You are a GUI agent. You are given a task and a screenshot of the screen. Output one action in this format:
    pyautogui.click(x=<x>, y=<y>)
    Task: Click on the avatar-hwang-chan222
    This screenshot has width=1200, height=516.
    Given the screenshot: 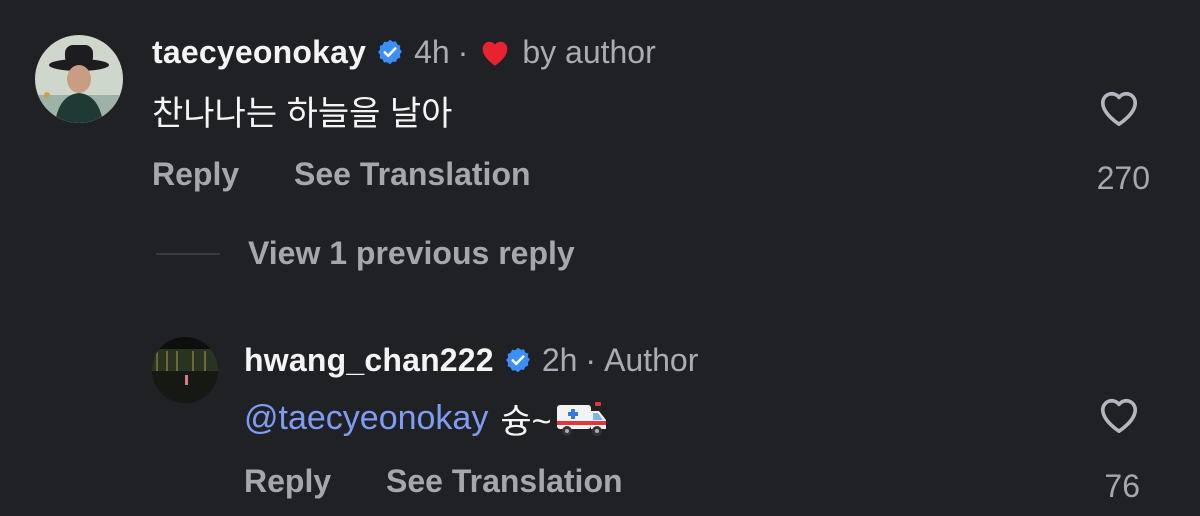 What is the action you would take?
    pyautogui.click(x=185, y=370)
    